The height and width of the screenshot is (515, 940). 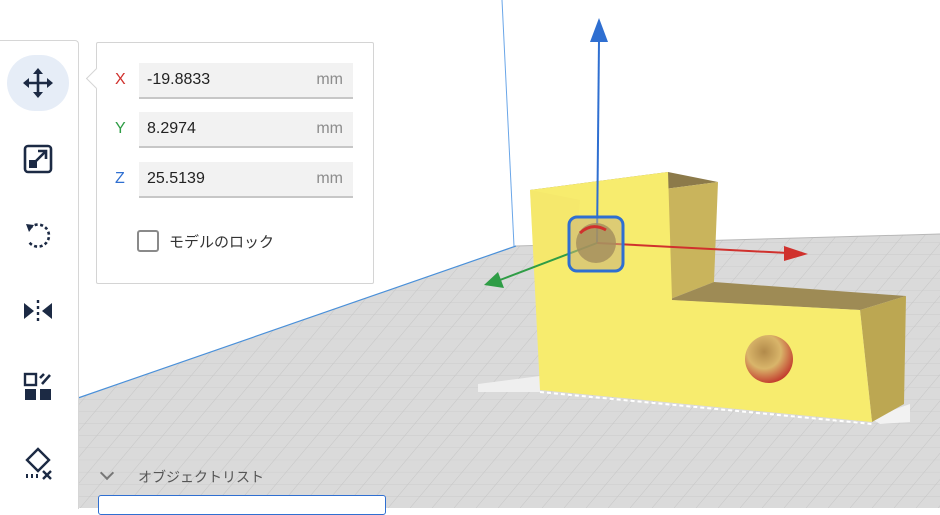 What do you see at coordinates (148, 241) in the screenshot?
I see `lock-model-checkbox` at bounding box center [148, 241].